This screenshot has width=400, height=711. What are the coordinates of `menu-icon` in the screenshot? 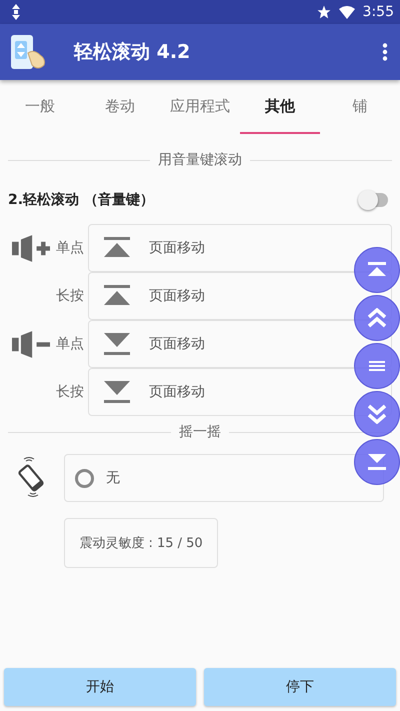 It's located at (377, 366).